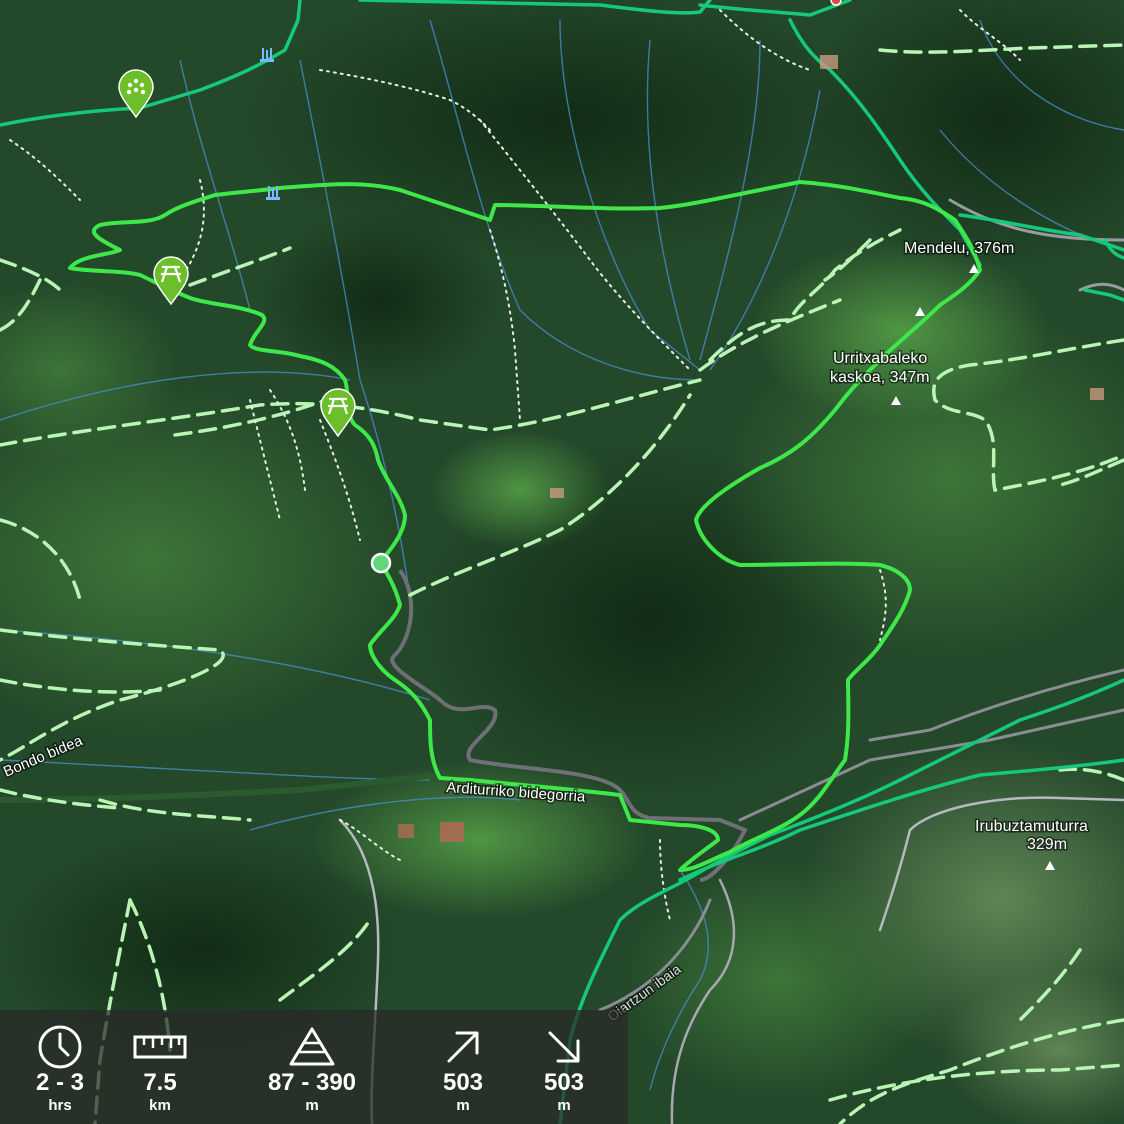 This screenshot has height=1124, width=1124. I want to click on peak-label-mendelu: Mendelu, 376m, so click(959, 248).